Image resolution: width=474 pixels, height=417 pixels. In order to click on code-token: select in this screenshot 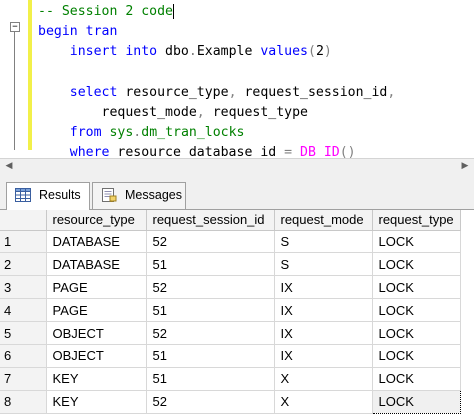, I will do `click(82, 92)`.